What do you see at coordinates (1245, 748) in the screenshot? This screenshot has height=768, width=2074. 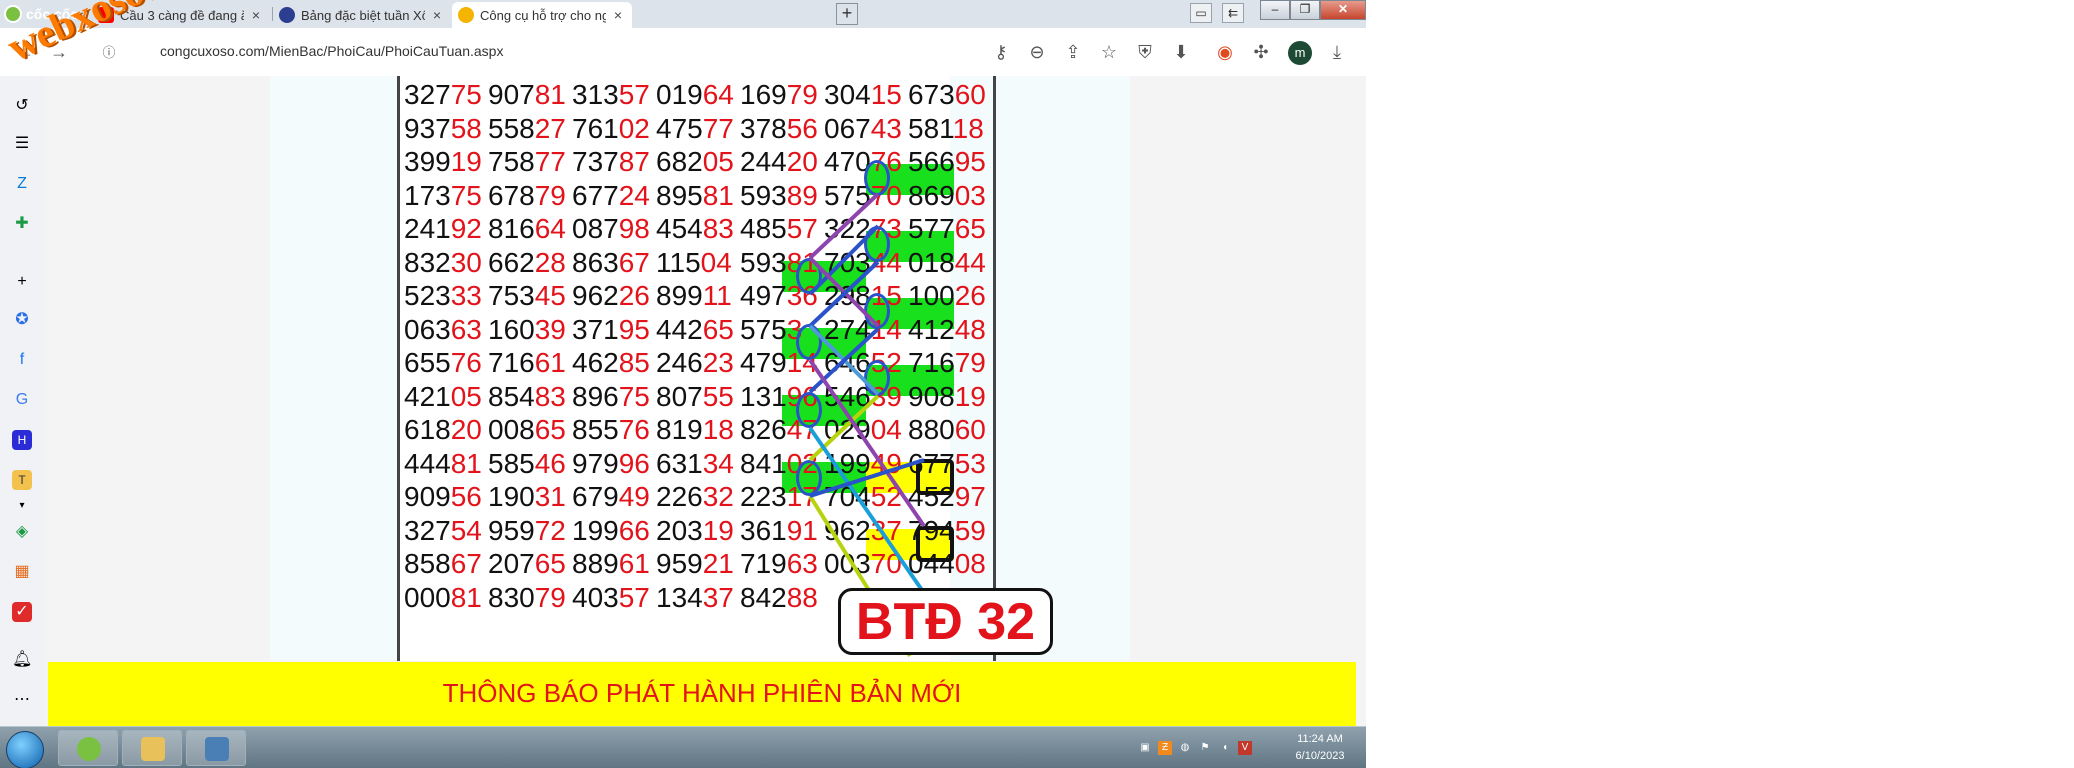 I see `v-tray-icon: V` at bounding box center [1245, 748].